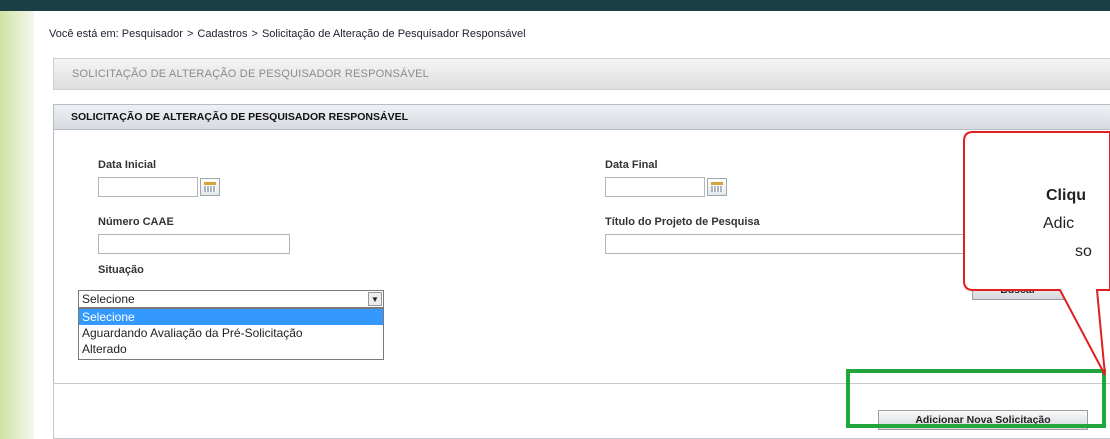 The width and height of the screenshot is (1110, 439). What do you see at coordinates (375, 299) in the screenshot?
I see `chevron-down-icon: ▼` at bounding box center [375, 299].